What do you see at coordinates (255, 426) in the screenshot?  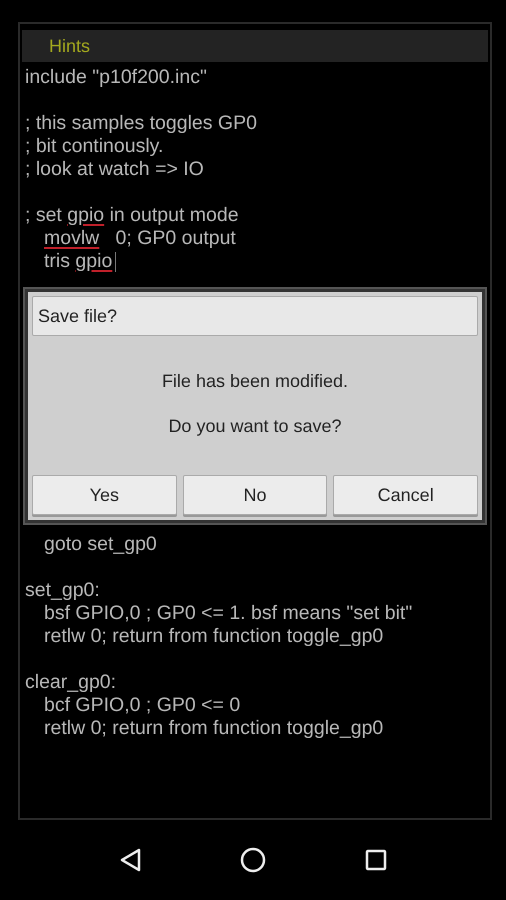 I see `dialog-message: Do you want to save?` at bounding box center [255, 426].